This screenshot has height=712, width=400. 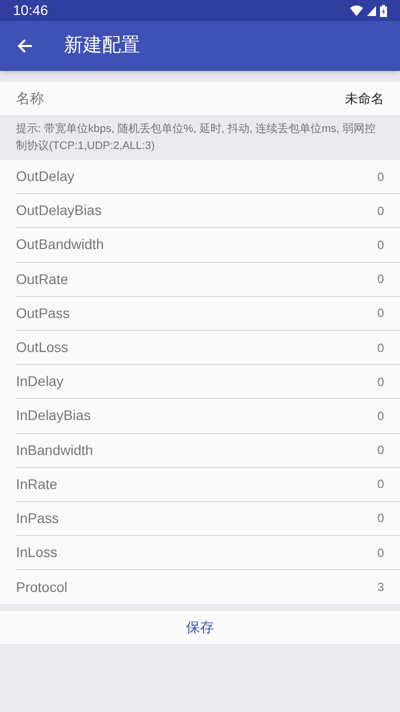 I want to click on param-label: InDelay, so click(x=40, y=382).